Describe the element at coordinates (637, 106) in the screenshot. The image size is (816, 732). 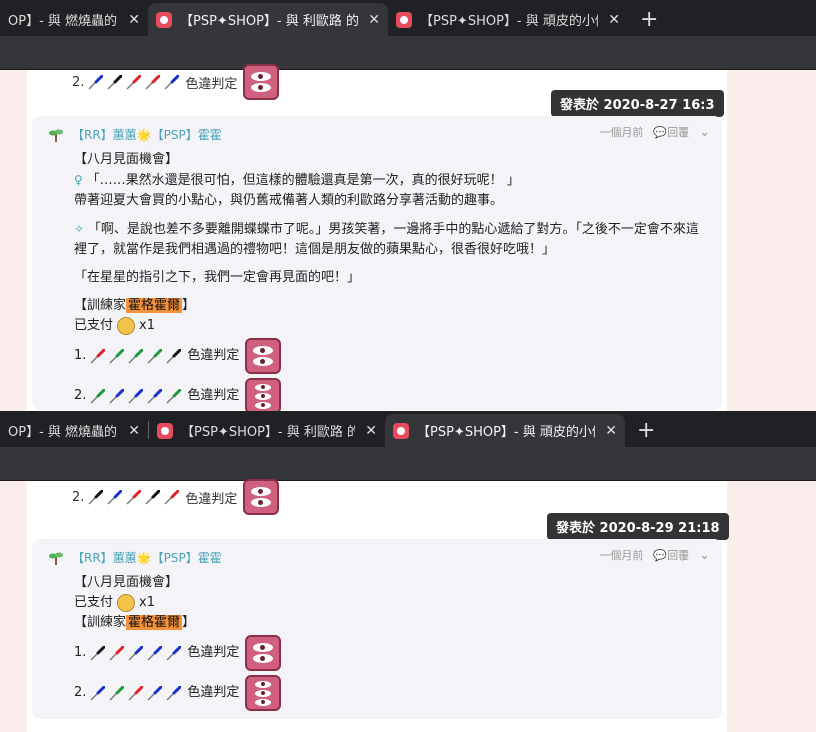
I see `timestamp-tooltip: 發表於 2020-8-27 16:3` at that location.